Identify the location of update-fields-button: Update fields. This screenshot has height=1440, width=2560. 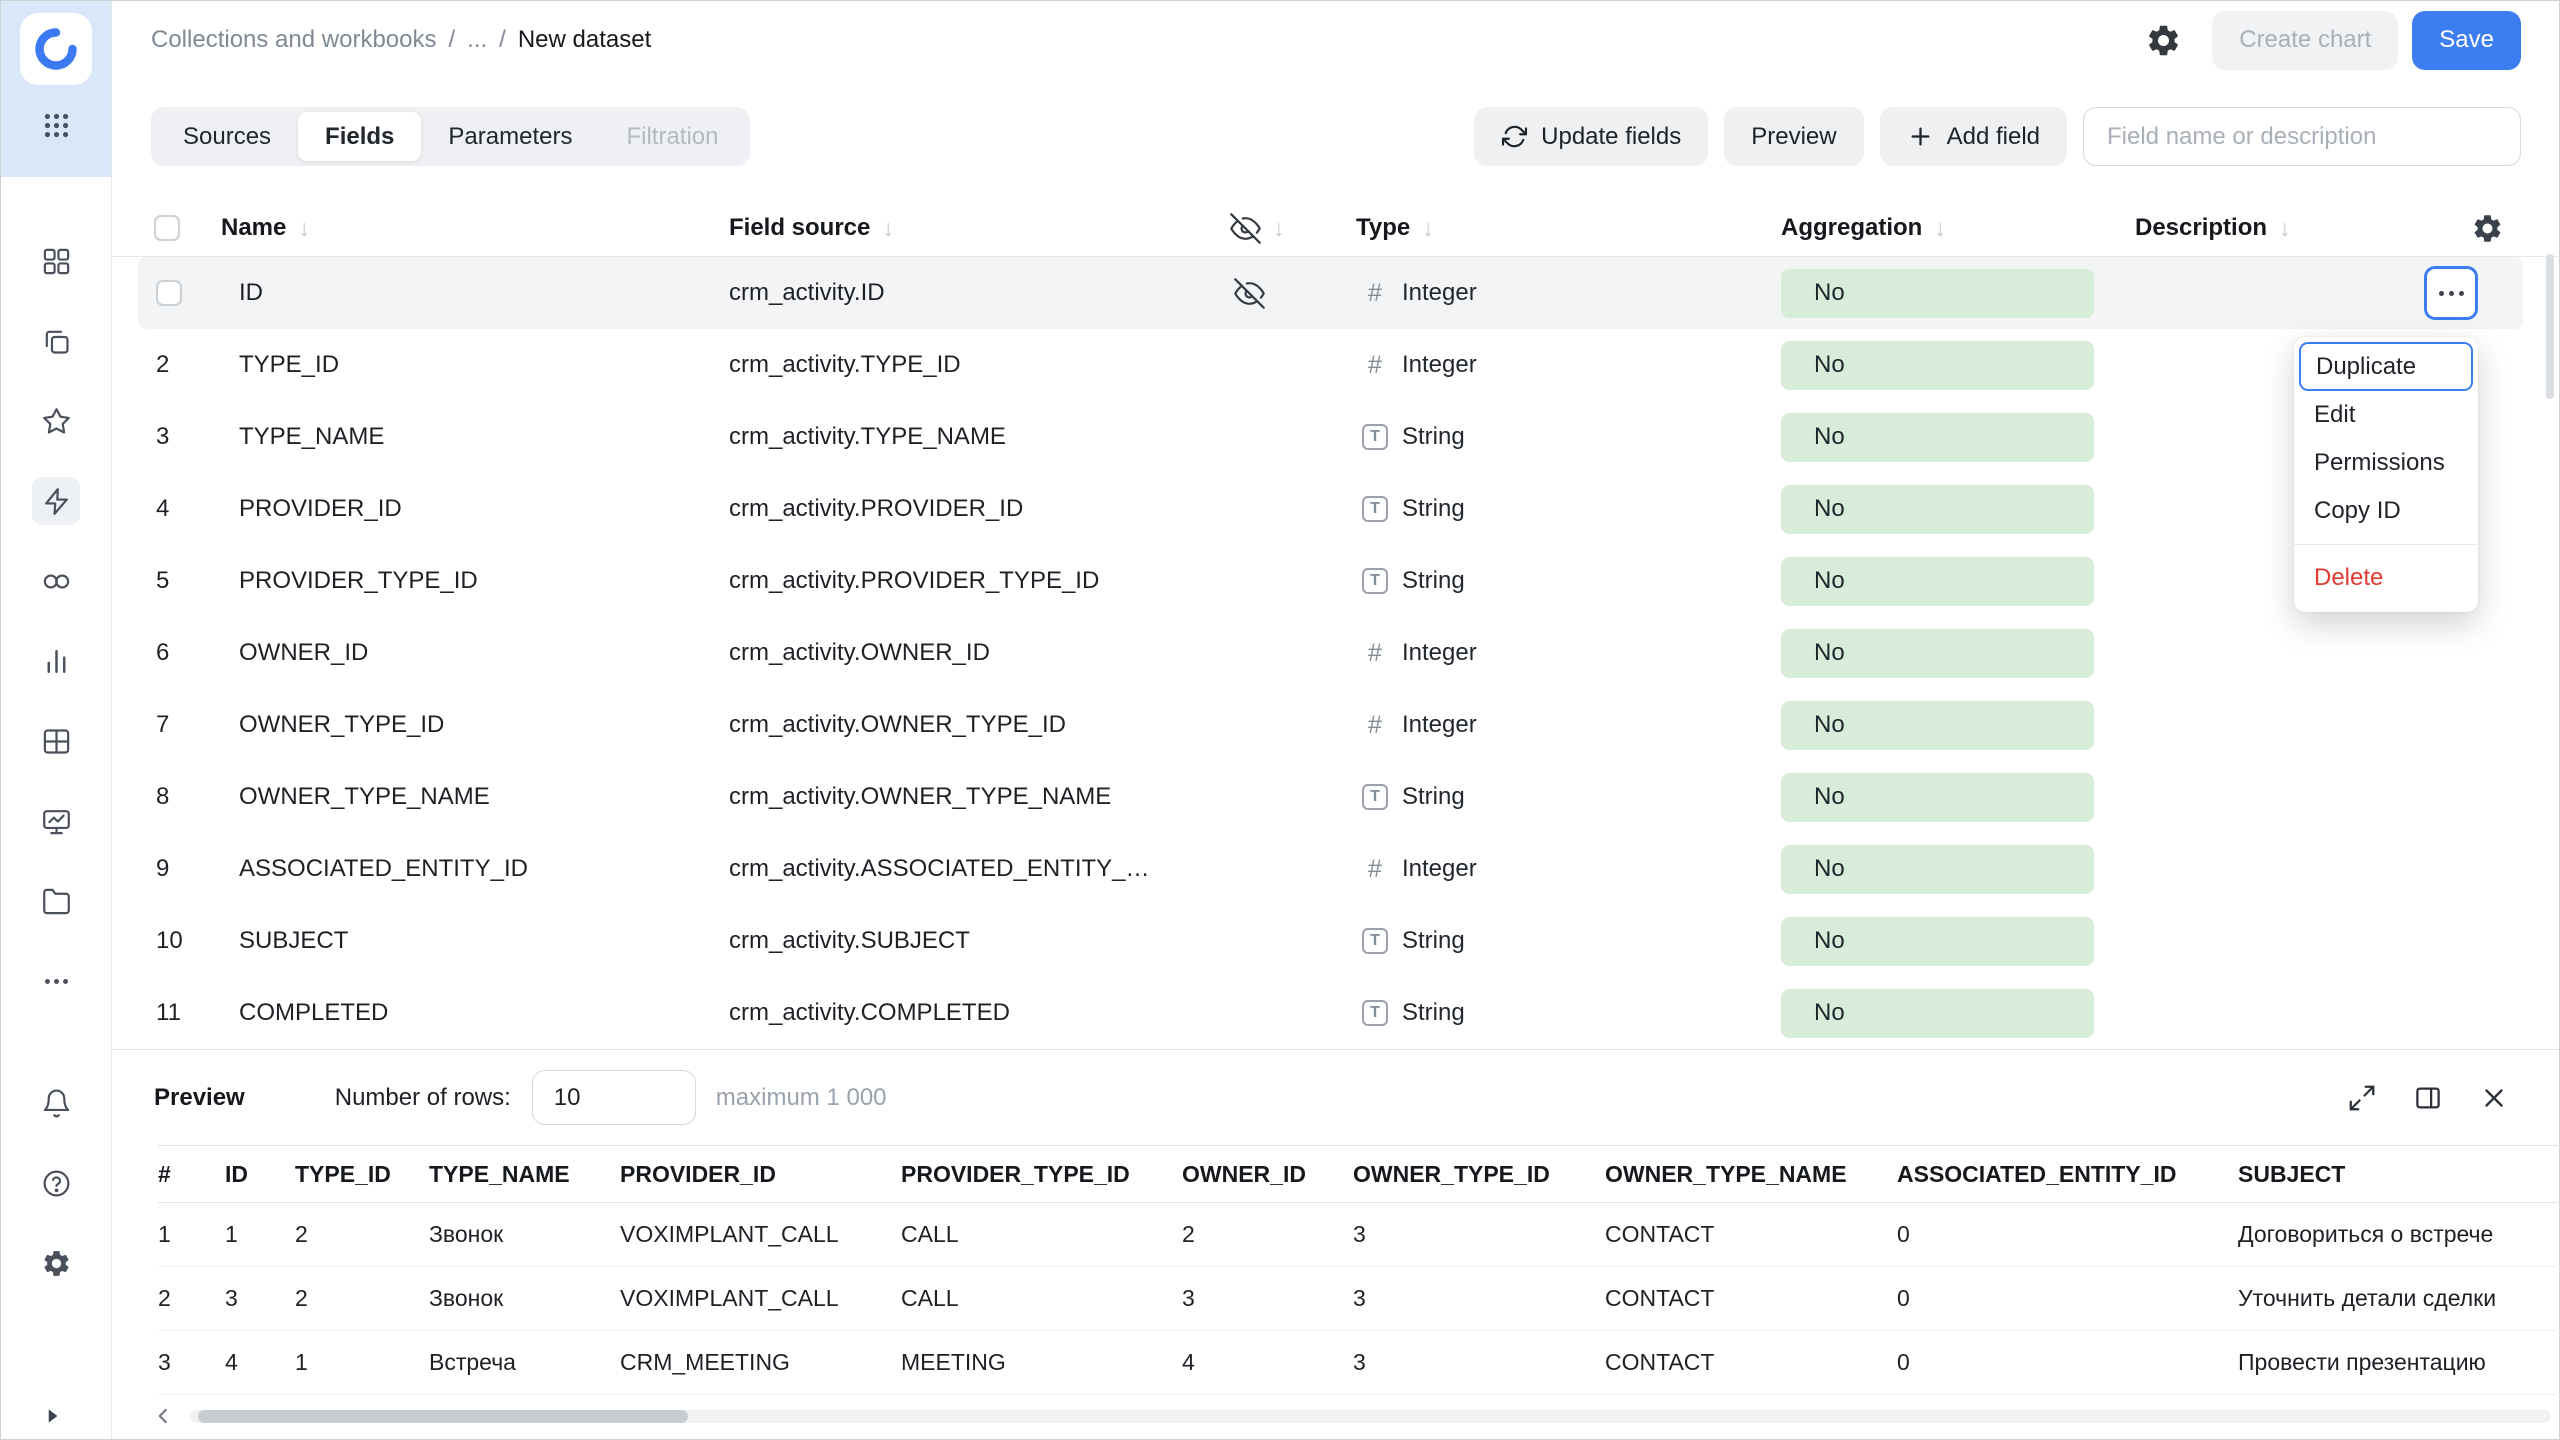
(1591, 136).